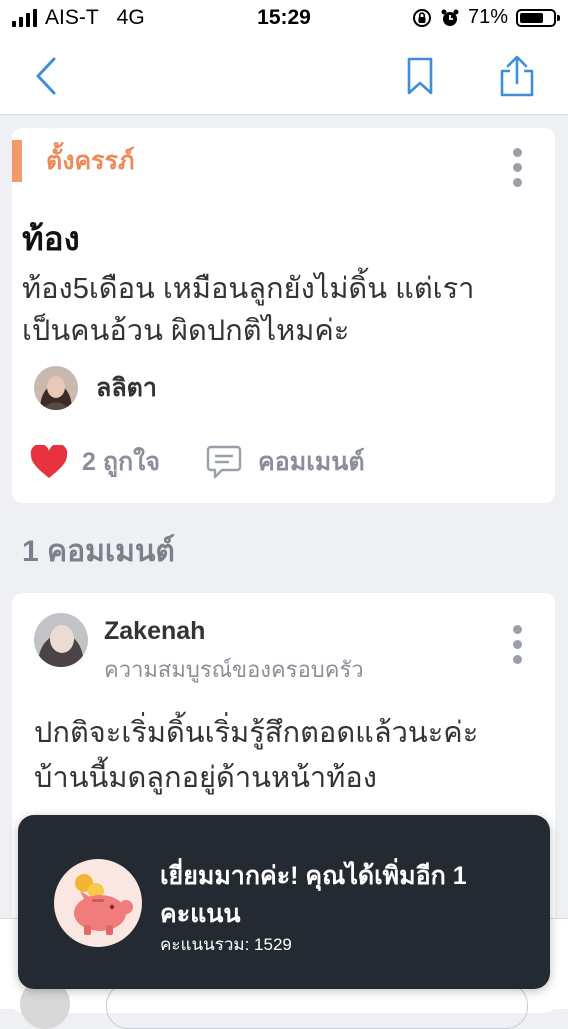 Image resolution: width=568 pixels, height=1029 pixels. What do you see at coordinates (421, 17) in the screenshot?
I see `orientation-lock-icon` at bounding box center [421, 17].